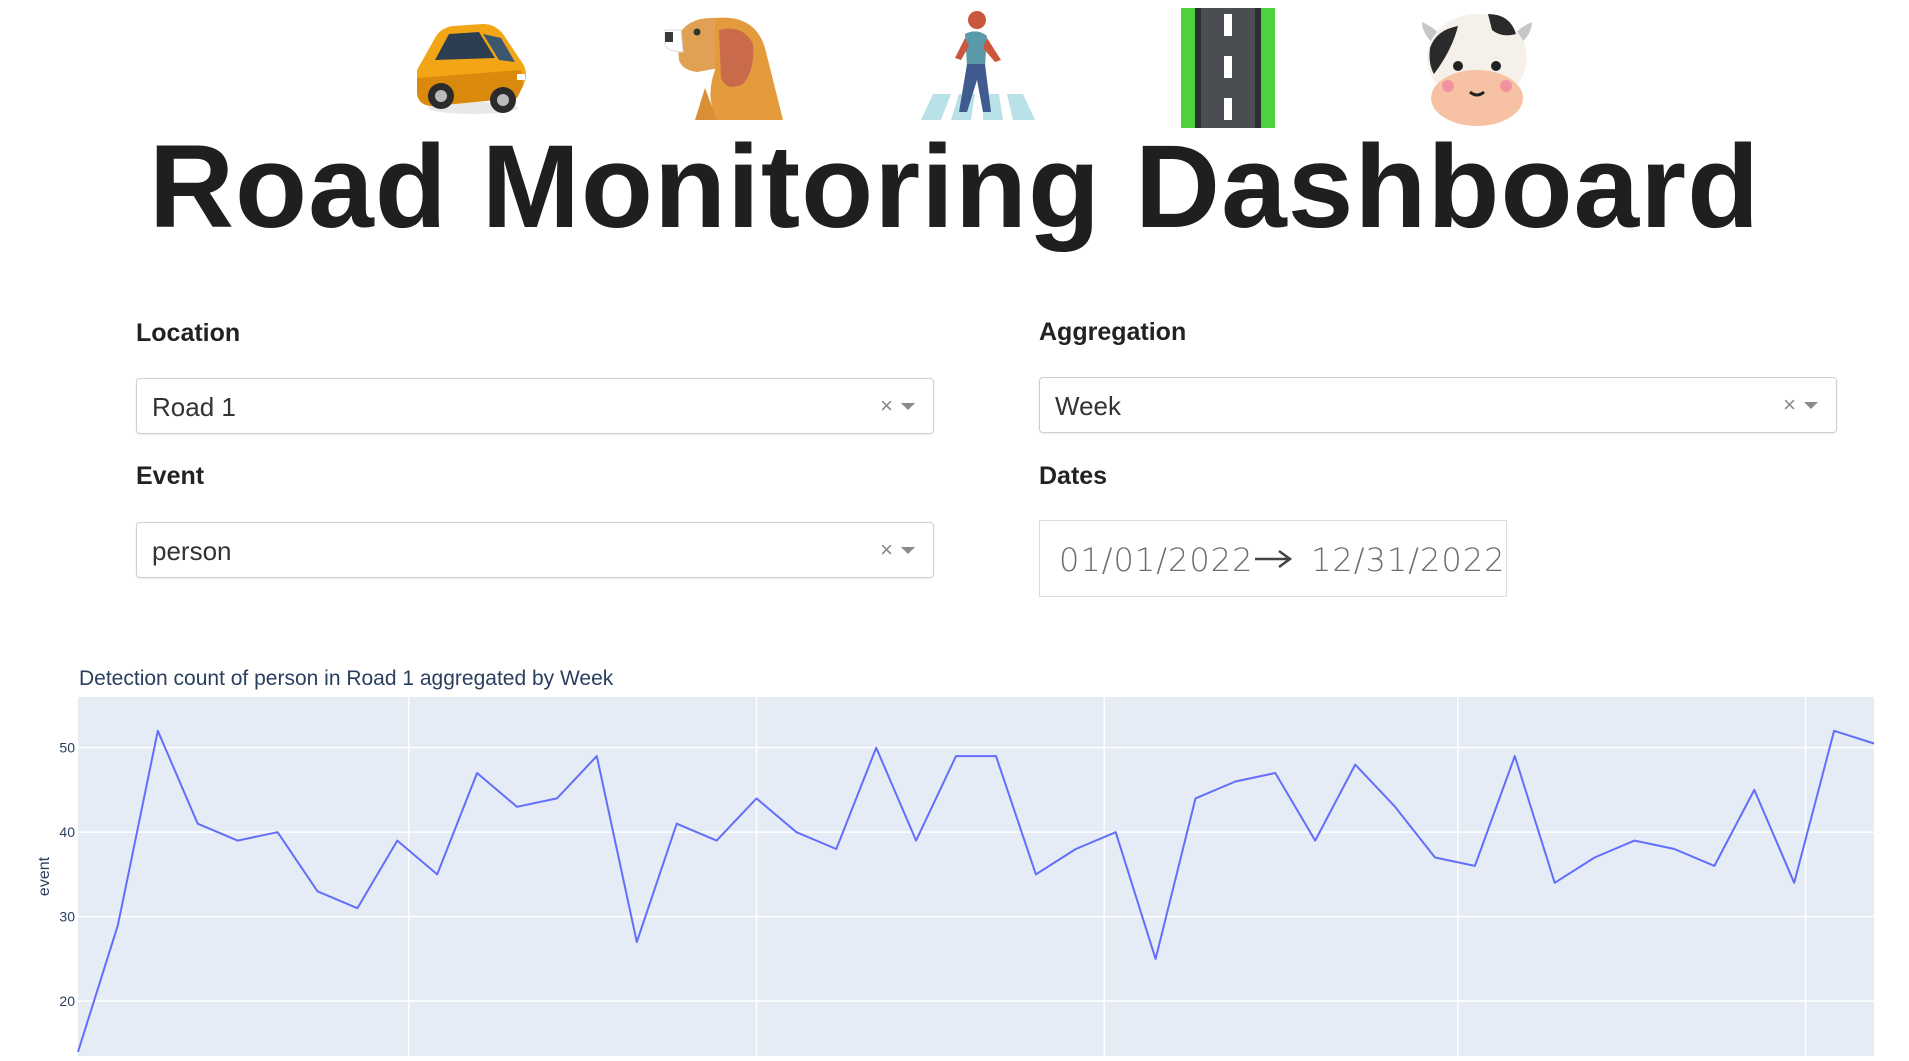  I want to click on y-tick-label: 50, so click(67, 748).